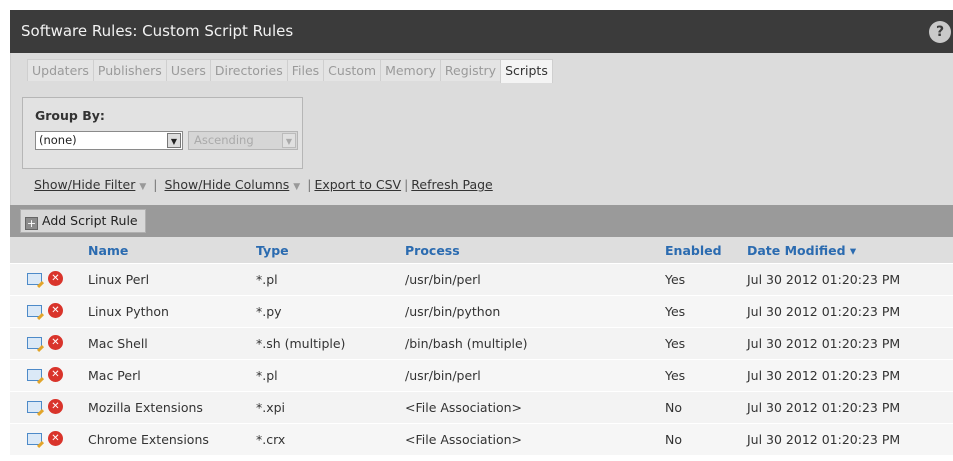 This screenshot has width=953, height=461. I want to click on tab-memory: Memory, so click(410, 70).